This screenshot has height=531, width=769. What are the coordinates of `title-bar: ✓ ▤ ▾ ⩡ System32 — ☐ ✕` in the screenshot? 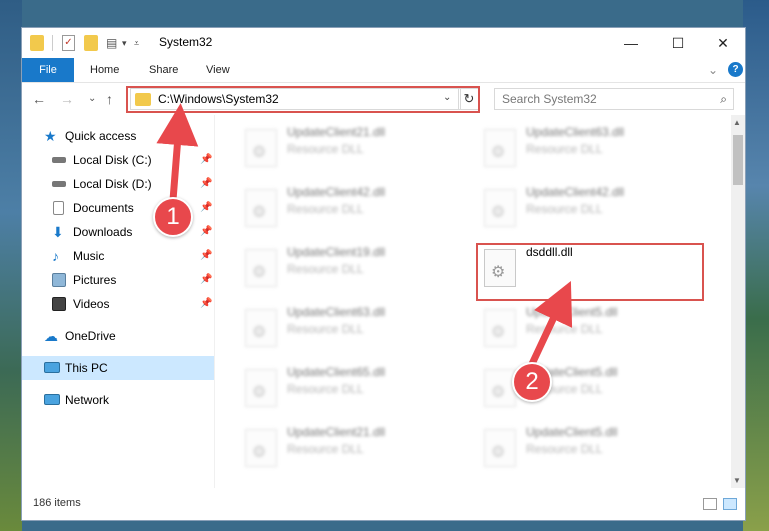 It's located at (383, 43).